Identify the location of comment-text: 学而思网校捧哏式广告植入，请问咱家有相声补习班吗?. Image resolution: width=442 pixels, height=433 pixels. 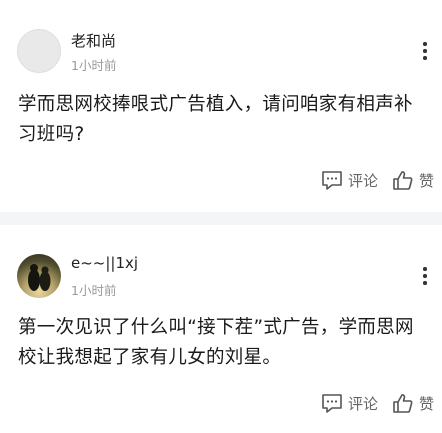
(215, 119).